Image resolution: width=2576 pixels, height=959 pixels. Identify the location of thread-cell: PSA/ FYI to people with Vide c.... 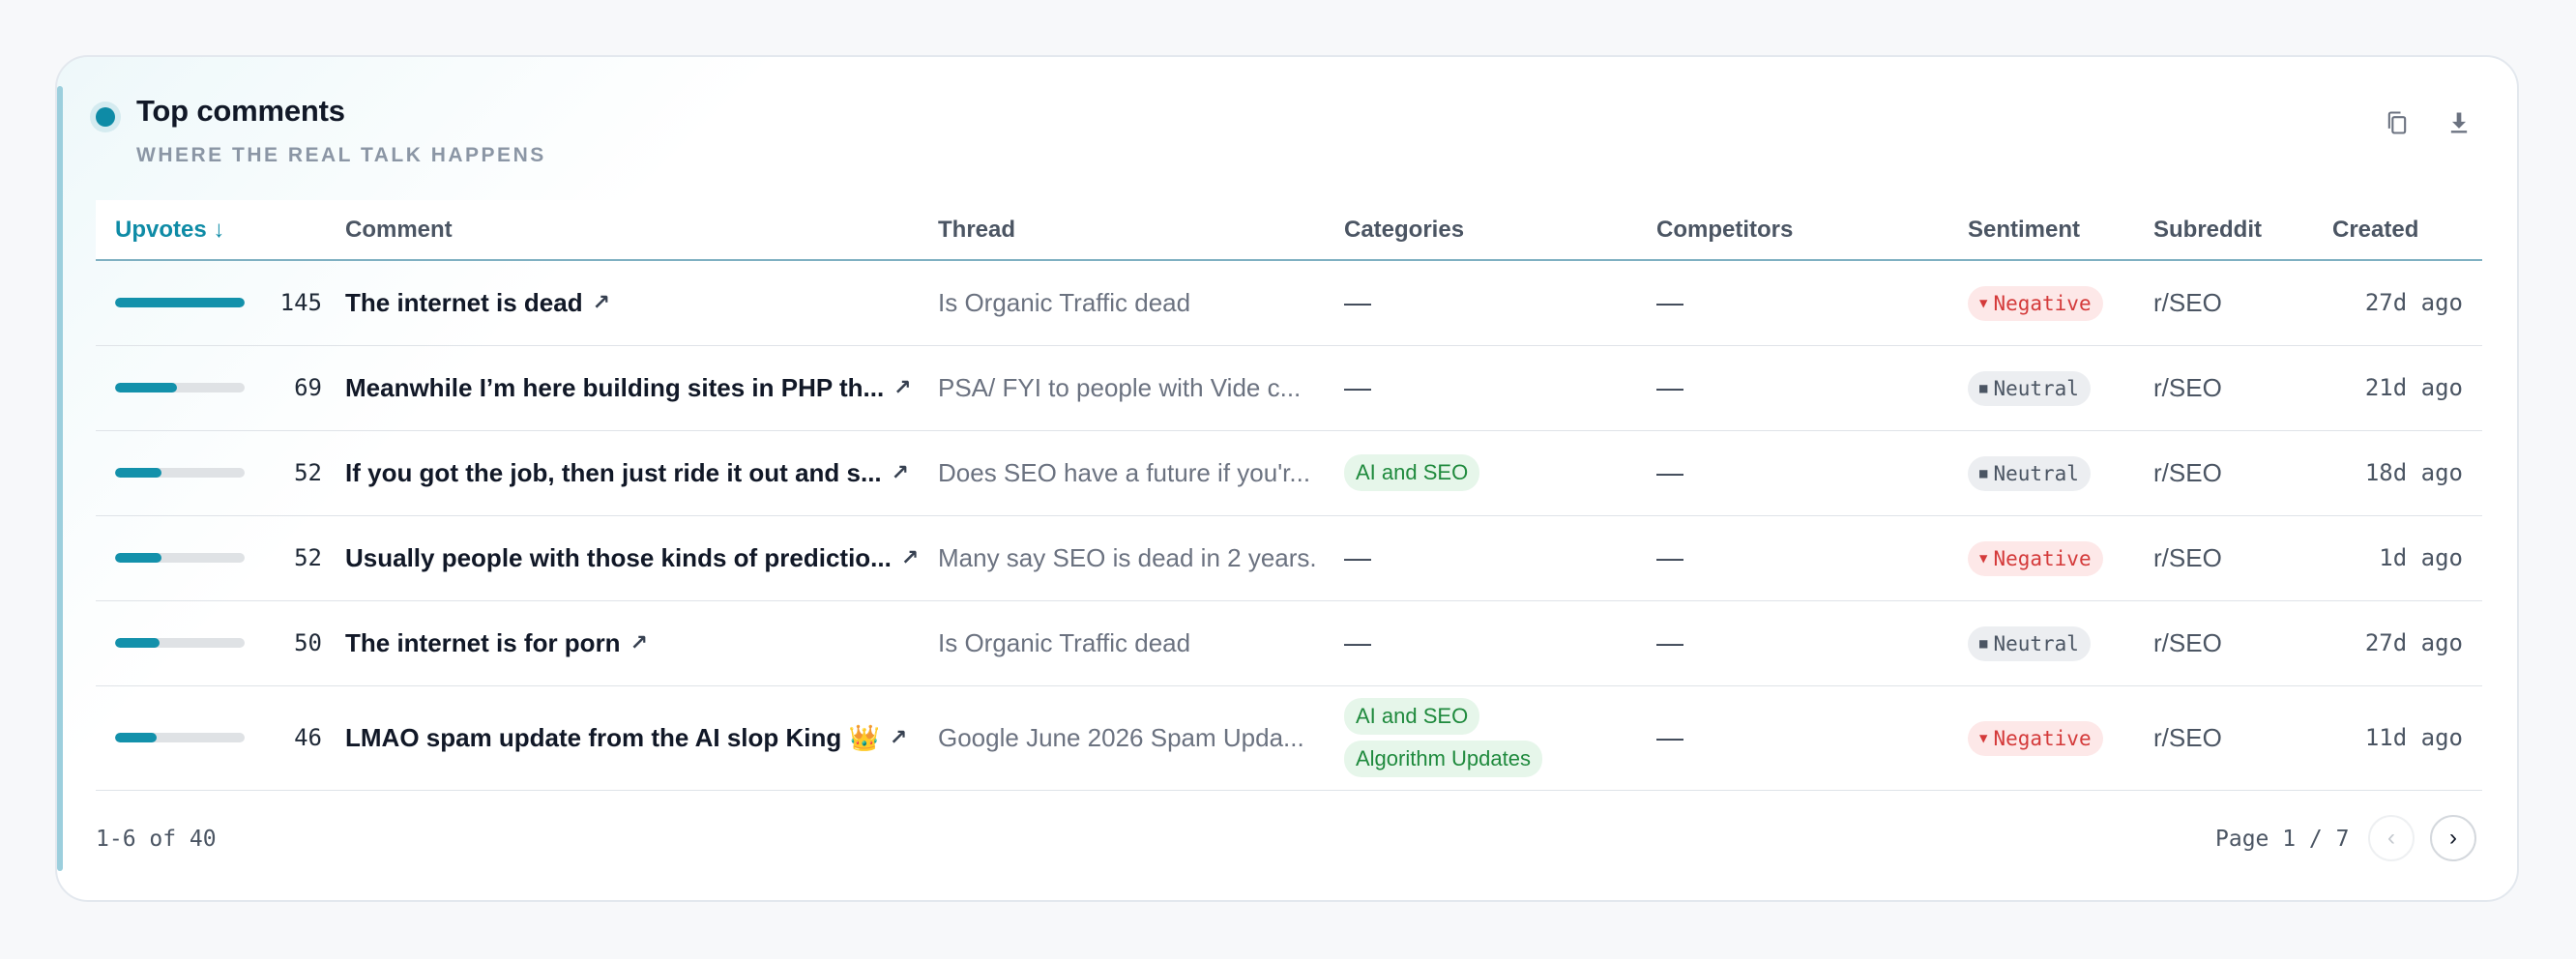
(1141, 388).